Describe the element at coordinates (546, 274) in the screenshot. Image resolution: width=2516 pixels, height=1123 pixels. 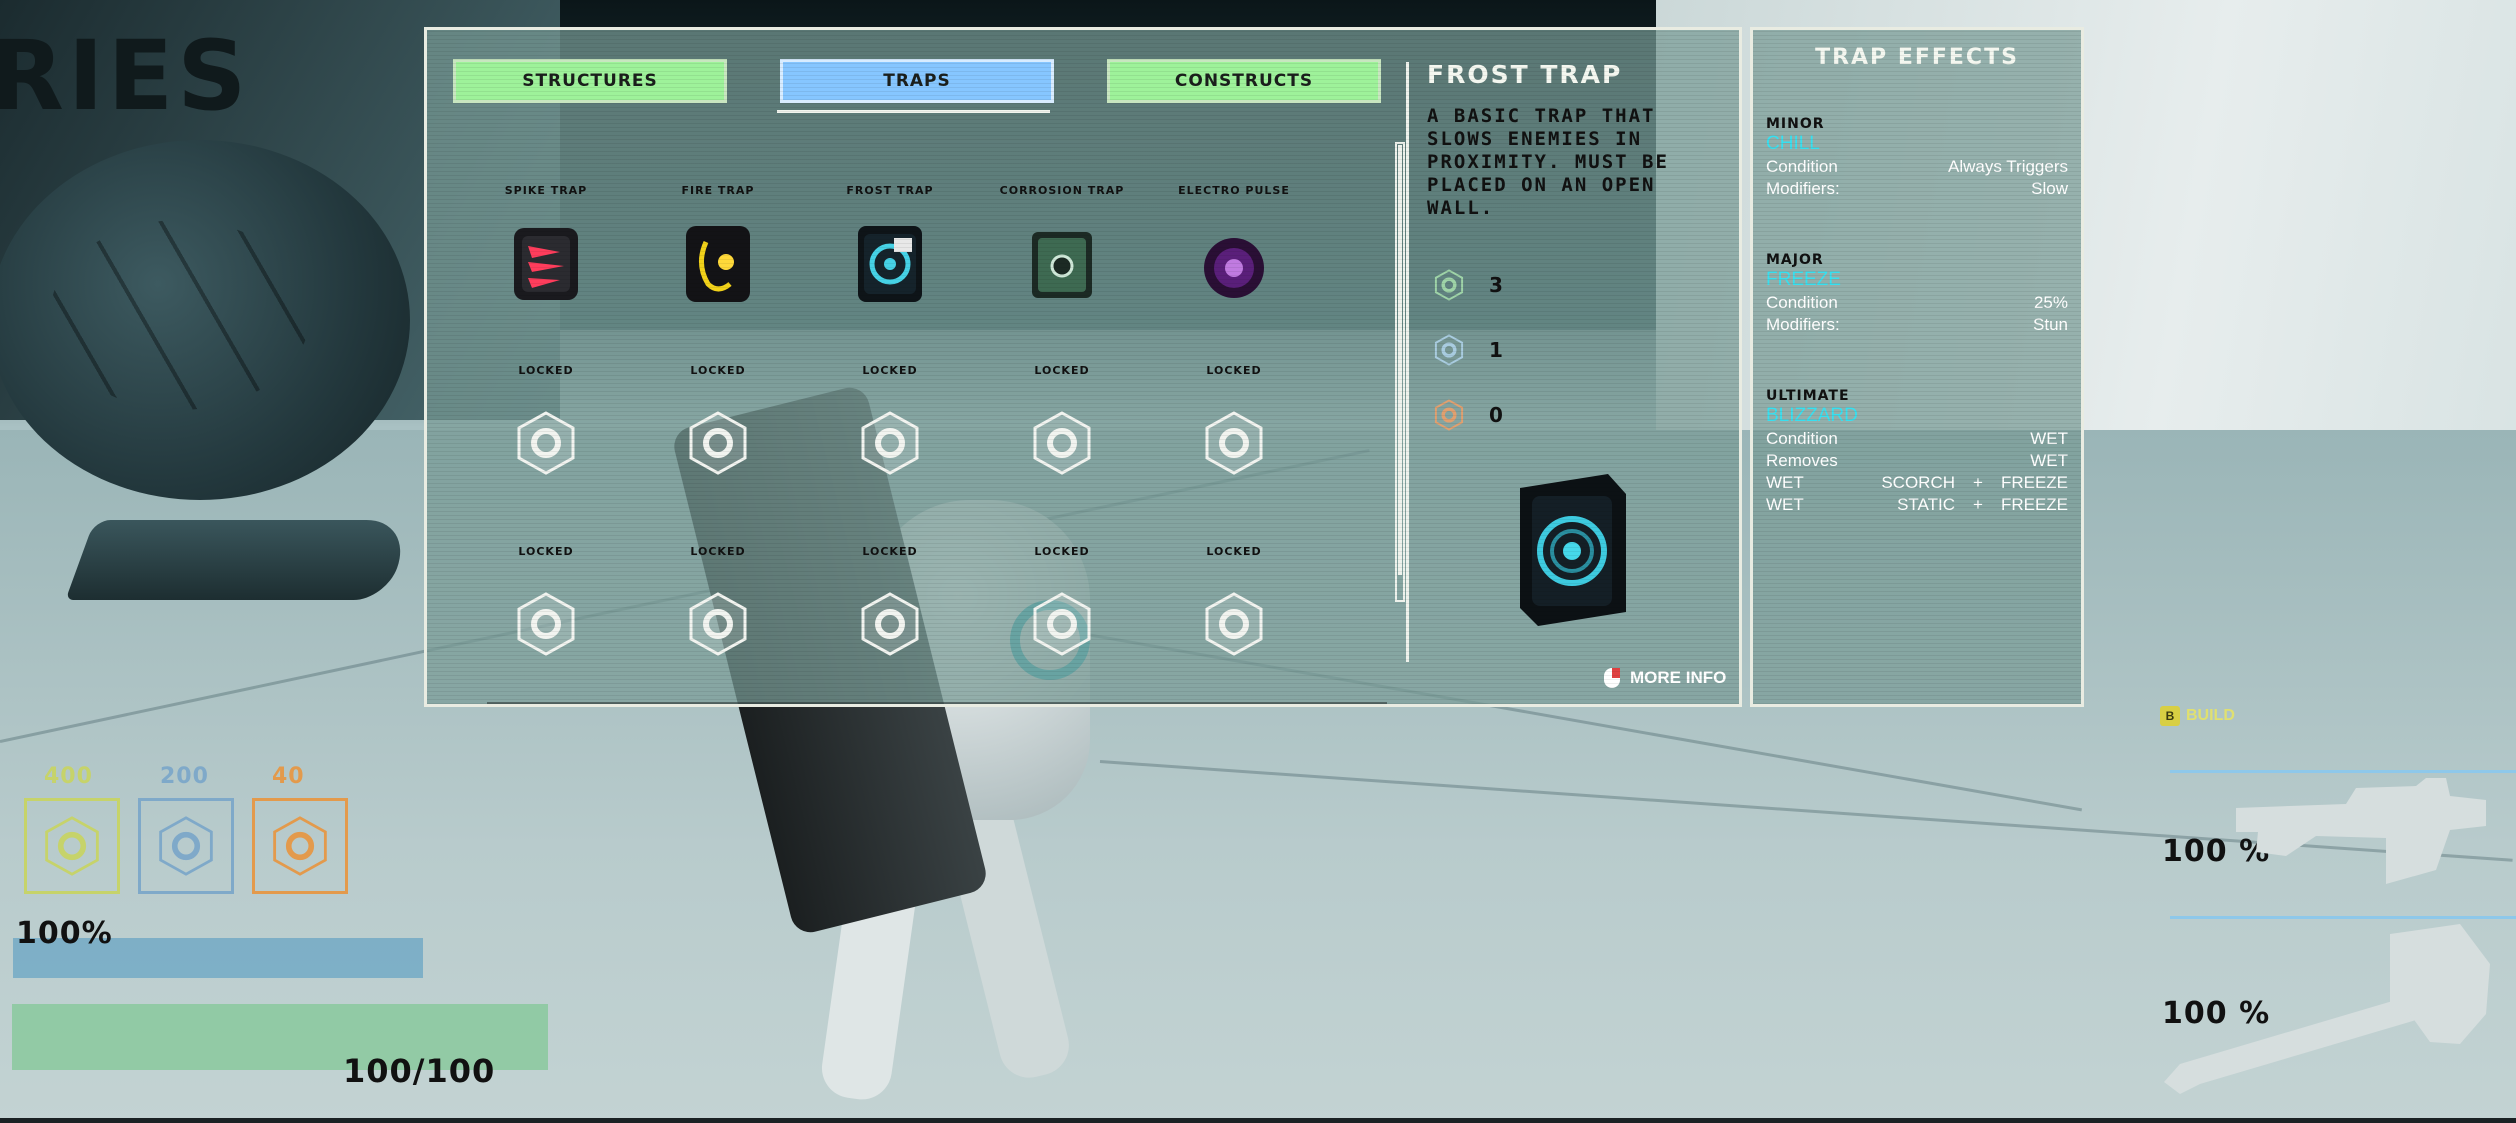
I see `trap-slot-spike: SPIKE TRAP` at that location.